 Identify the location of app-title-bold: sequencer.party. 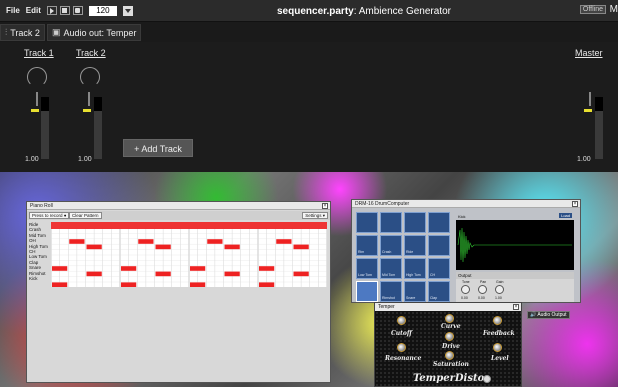
(315, 11).